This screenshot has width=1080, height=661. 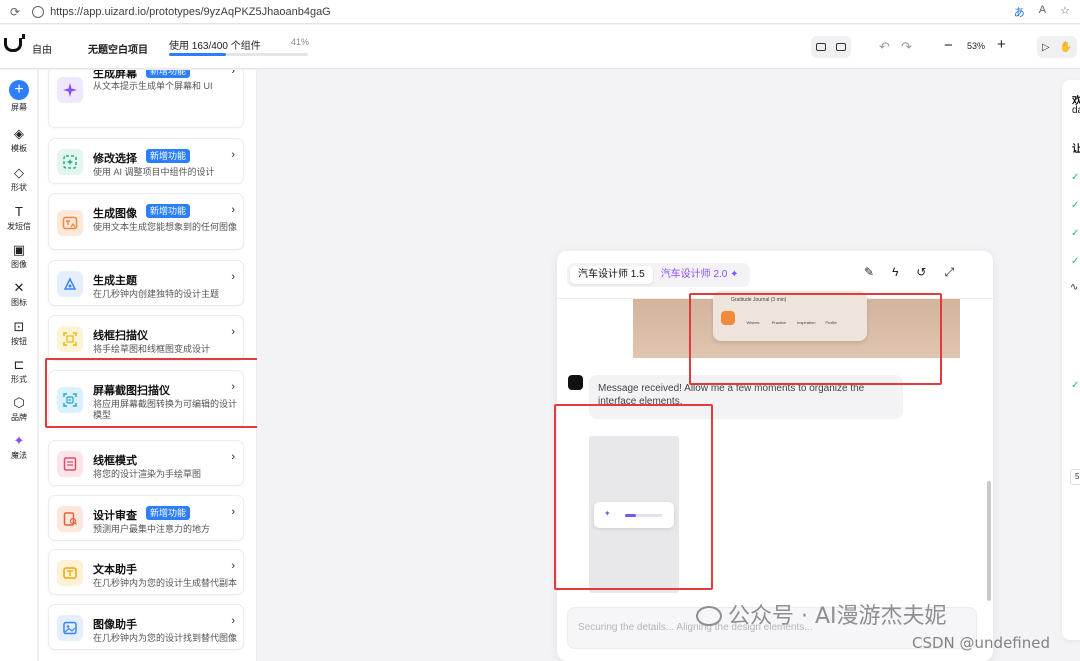 What do you see at coordinates (611, 275) in the screenshot?
I see `tab-autodesigner-1-5: 汽车设计师 1.5` at bounding box center [611, 275].